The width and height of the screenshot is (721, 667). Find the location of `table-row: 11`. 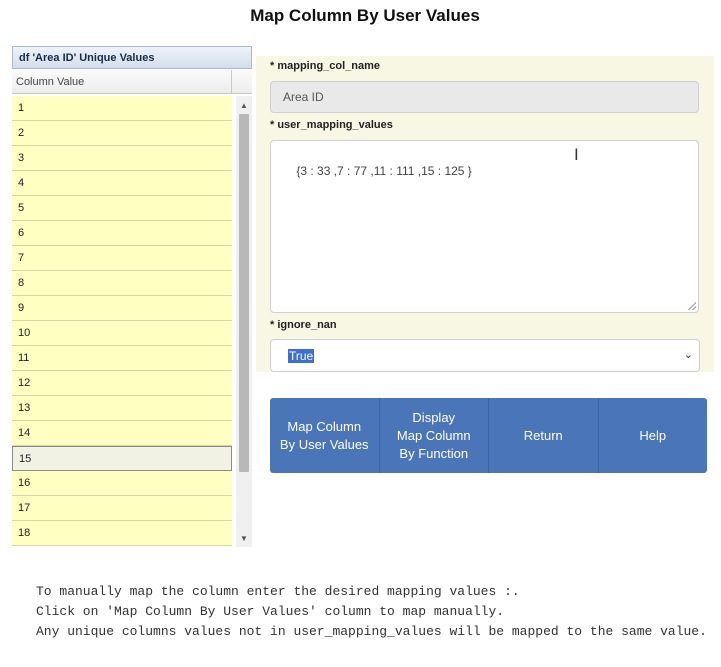

table-row: 11 is located at coordinates (122, 358).